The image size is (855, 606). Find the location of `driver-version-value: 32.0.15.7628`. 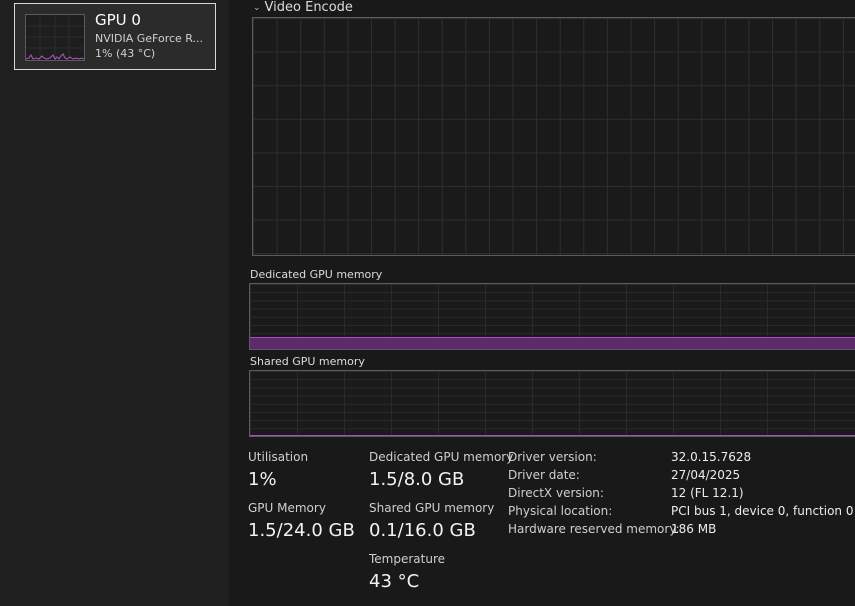

driver-version-value: 32.0.15.7628 is located at coordinates (711, 457).